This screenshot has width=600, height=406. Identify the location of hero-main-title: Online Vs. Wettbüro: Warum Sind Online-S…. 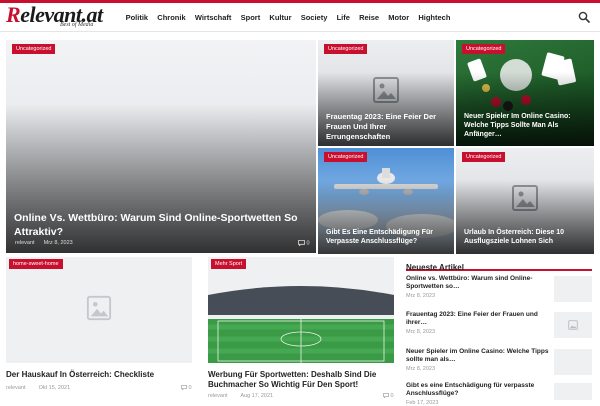
(161, 225).